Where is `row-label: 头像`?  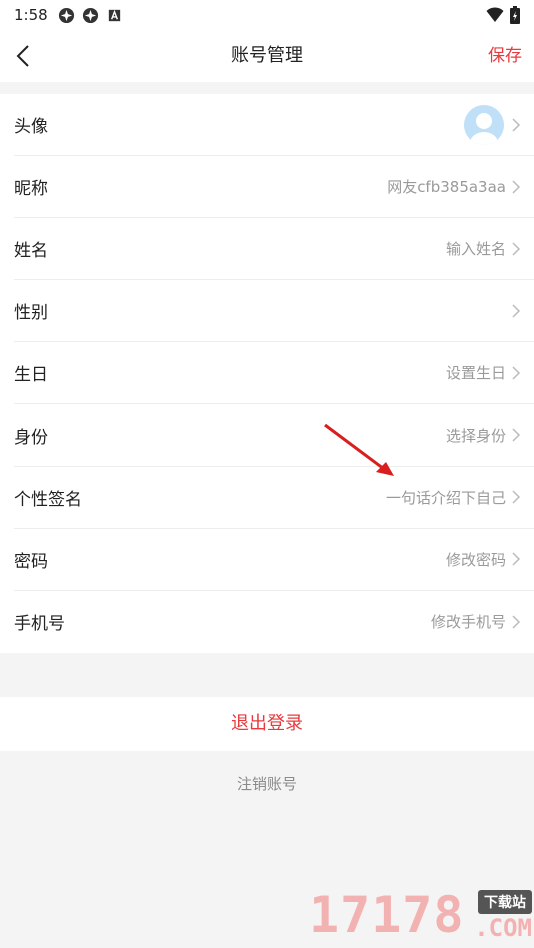
row-label: 头像 is located at coordinates (31, 127).